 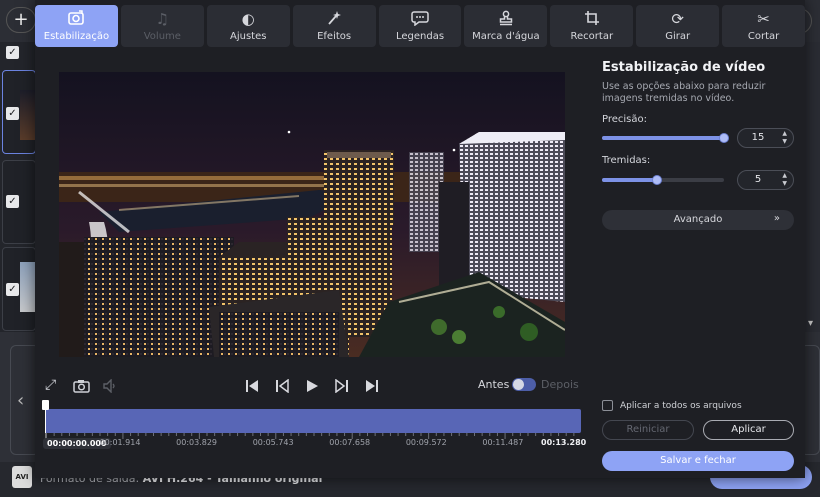 I want to click on tab-trim: ✂ Cortar, so click(x=764, y=26).